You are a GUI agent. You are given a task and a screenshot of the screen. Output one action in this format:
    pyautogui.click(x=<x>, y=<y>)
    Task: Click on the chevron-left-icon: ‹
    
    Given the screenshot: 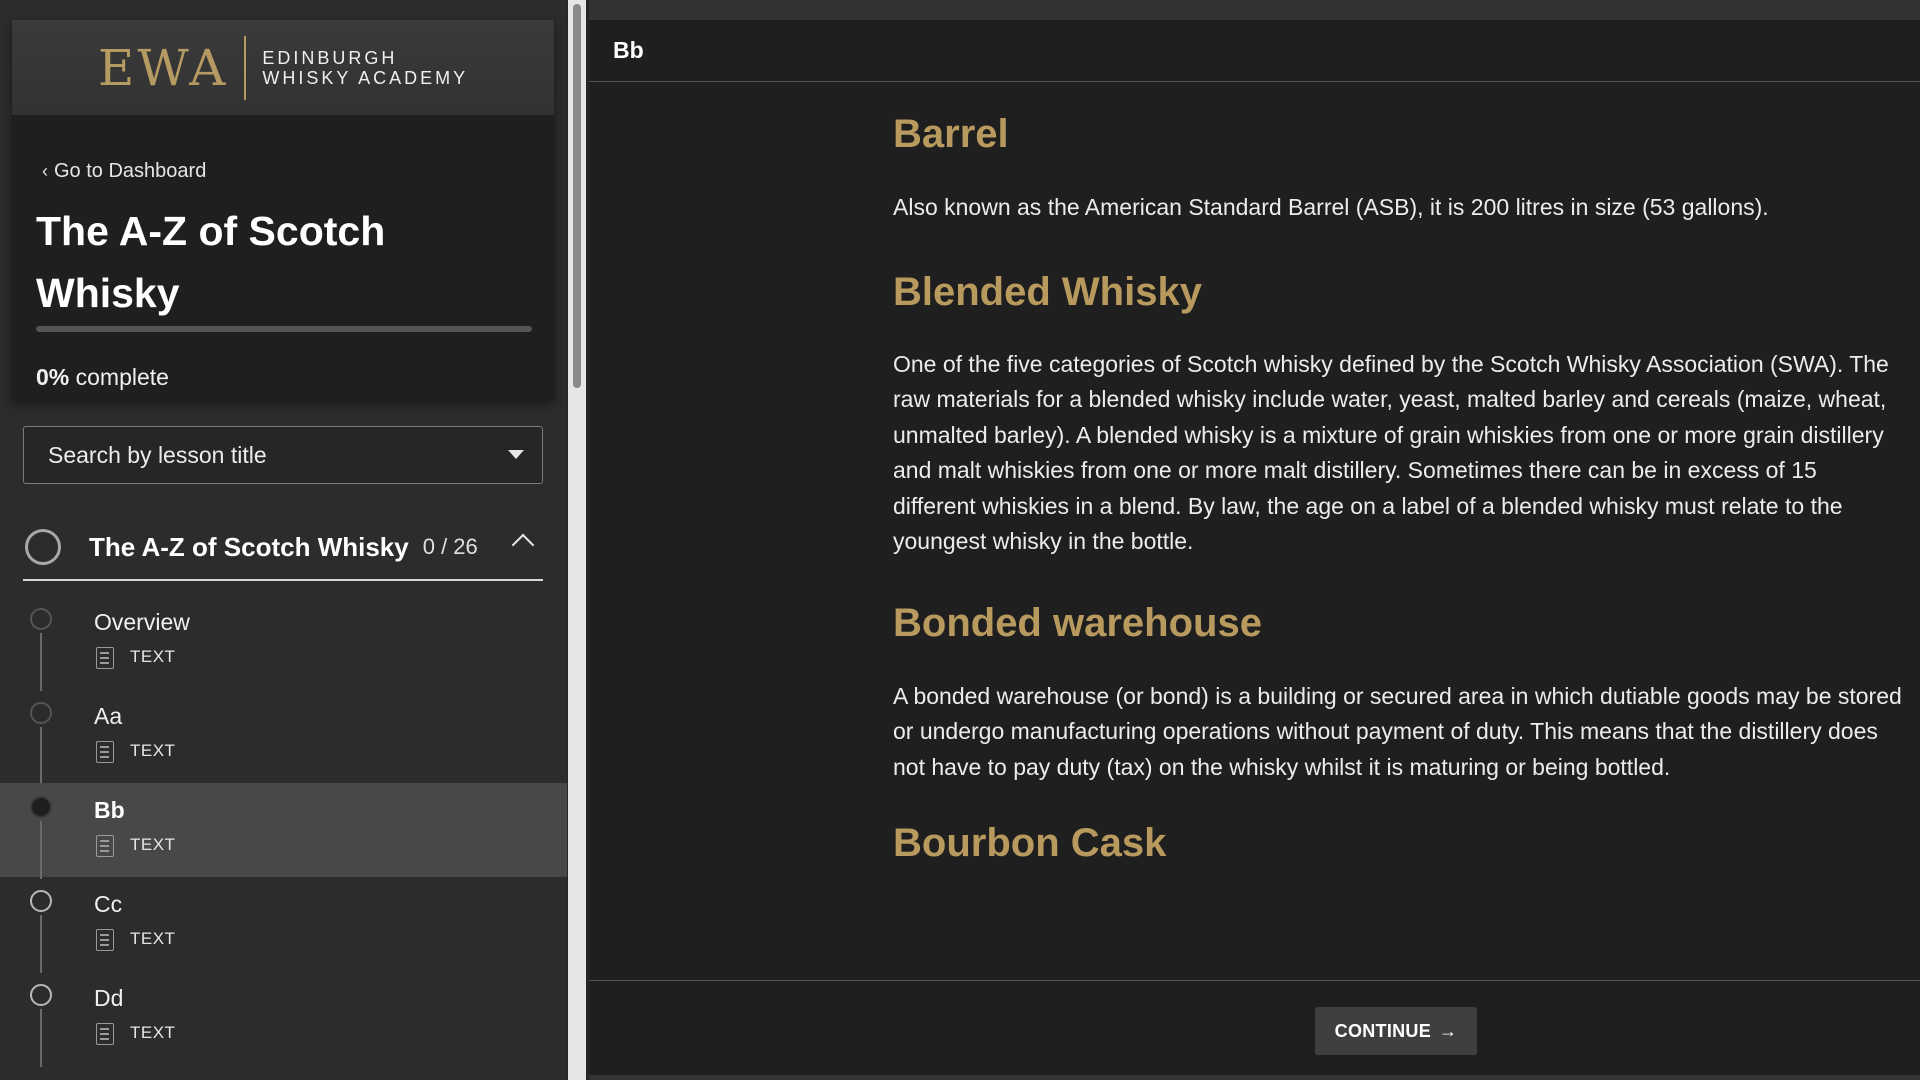 What is the action you would take?
    pyautogui.click(x=45, y=171)
    